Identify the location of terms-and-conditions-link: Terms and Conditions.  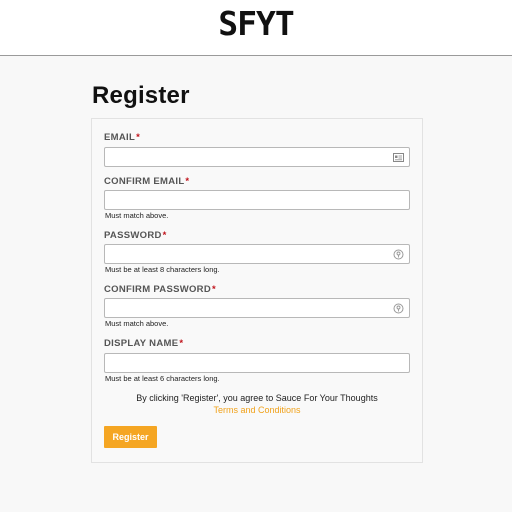
(256, 410).